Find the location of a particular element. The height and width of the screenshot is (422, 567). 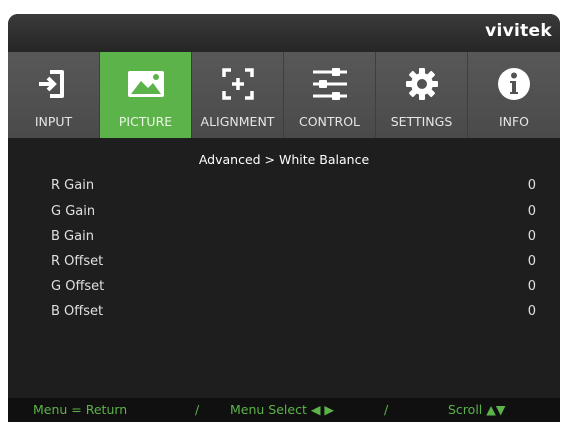

tab-label: ALIGNMENT is located at coordinates (237, 121).